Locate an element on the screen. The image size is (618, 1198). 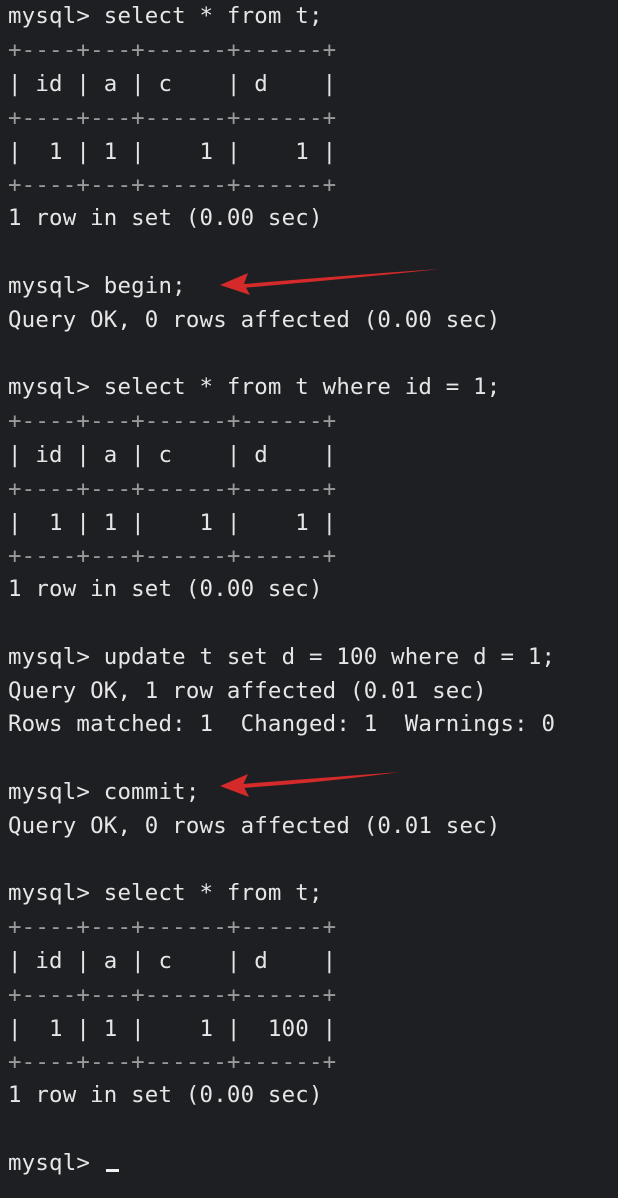
text-cursor is located at coordinates (112, 1170).